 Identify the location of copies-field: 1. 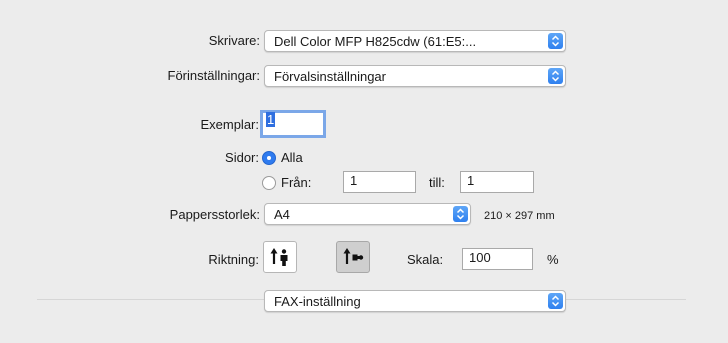
(293, 124).